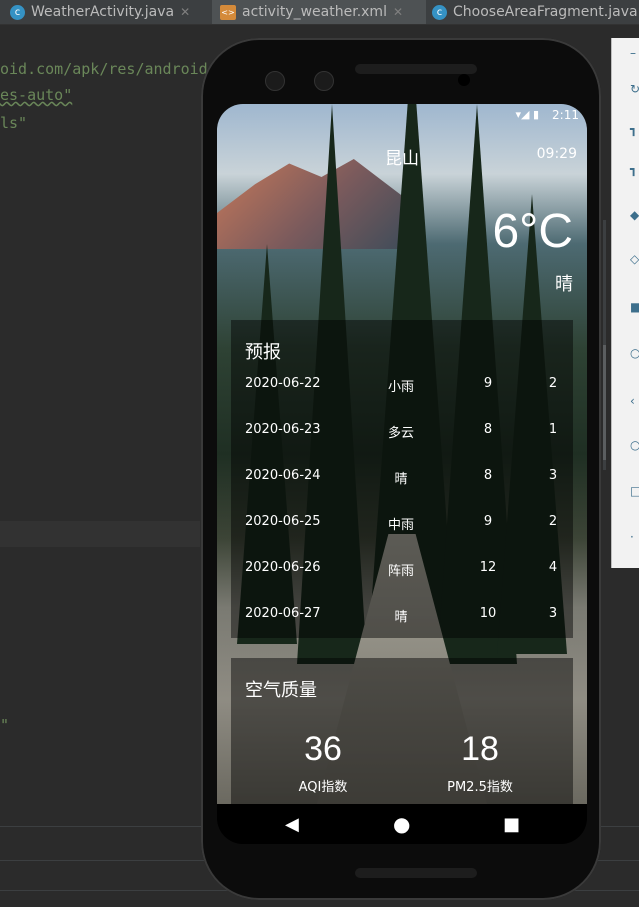  I want to click on forecast-info: 中雨, so click(400, 525).